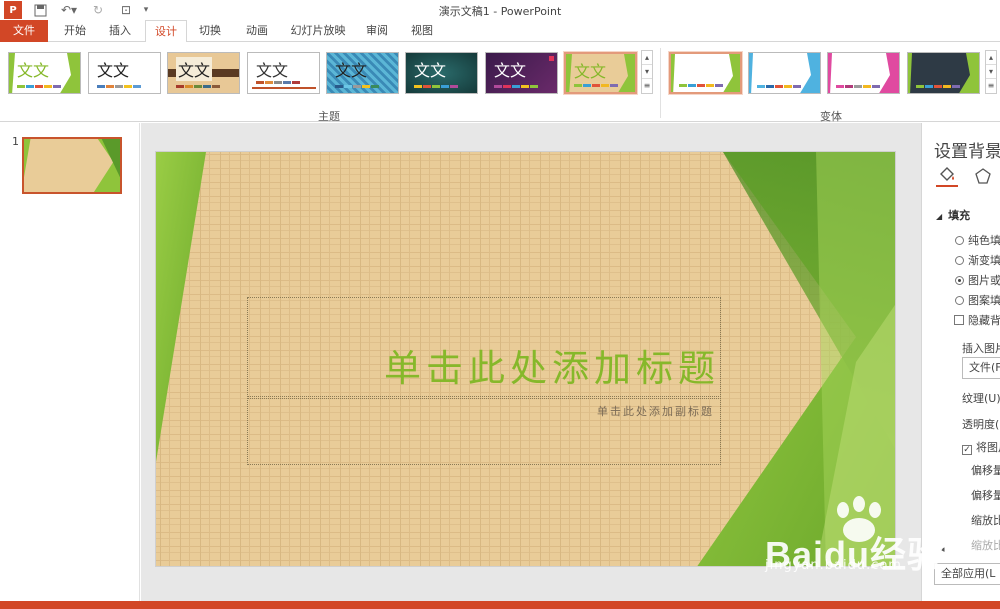 The width and height of the screenshot is (1000, 609). I want to click on transparency-label: 透明度(I, so click(981, 424).